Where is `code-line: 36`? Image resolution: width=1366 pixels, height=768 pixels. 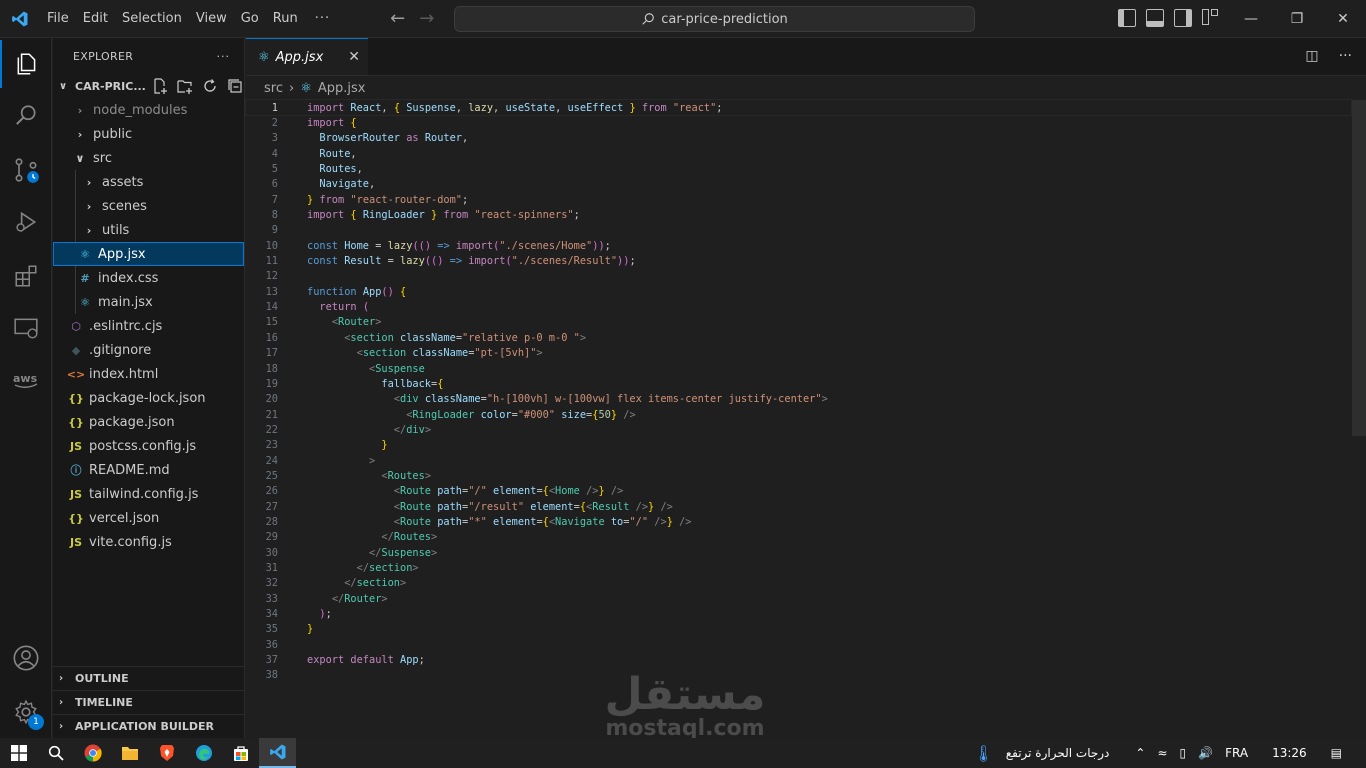 code-line: 36 is located at coordinates (798, 644).